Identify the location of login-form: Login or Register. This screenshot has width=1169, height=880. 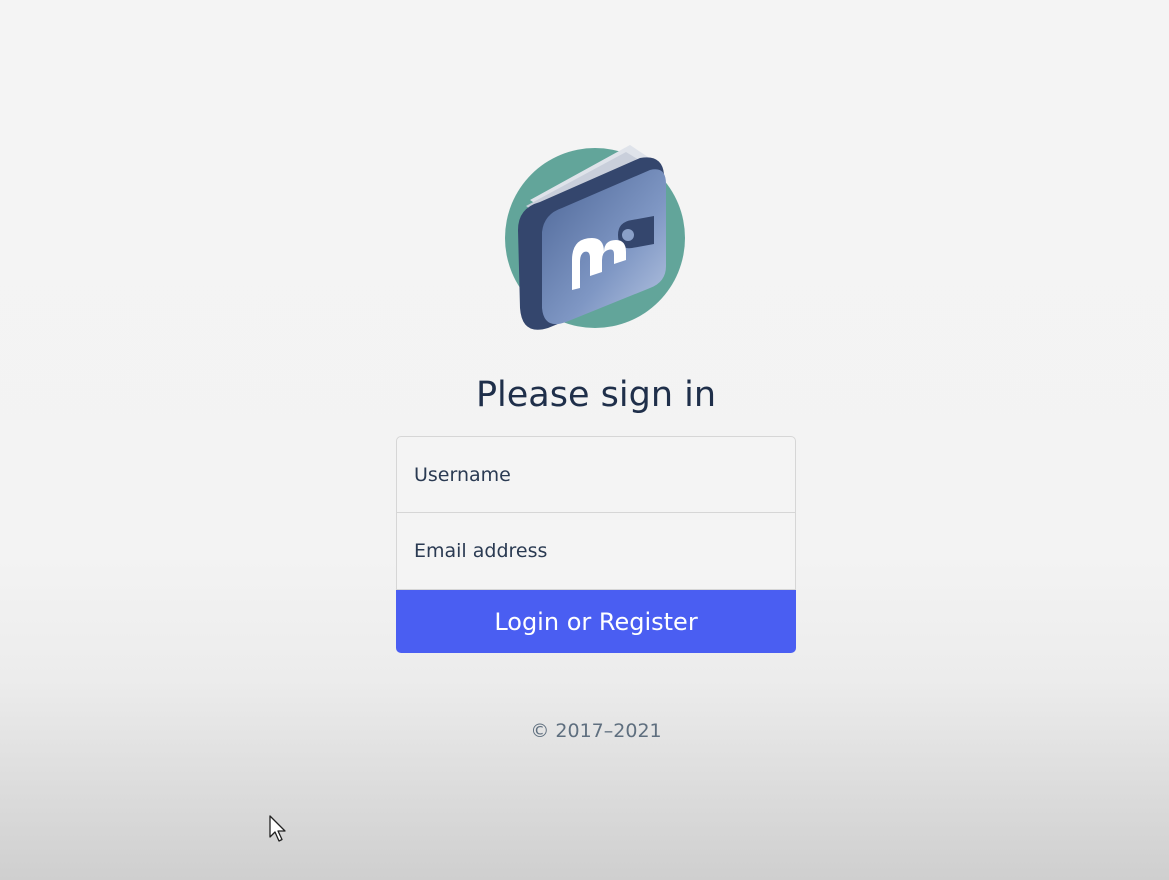
(596, 544).